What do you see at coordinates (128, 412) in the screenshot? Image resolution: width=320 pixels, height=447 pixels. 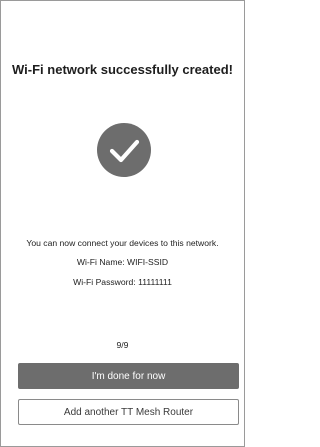 I see `add-router-button: Add another TT Mesh Router` at bounding box center [128, 412].